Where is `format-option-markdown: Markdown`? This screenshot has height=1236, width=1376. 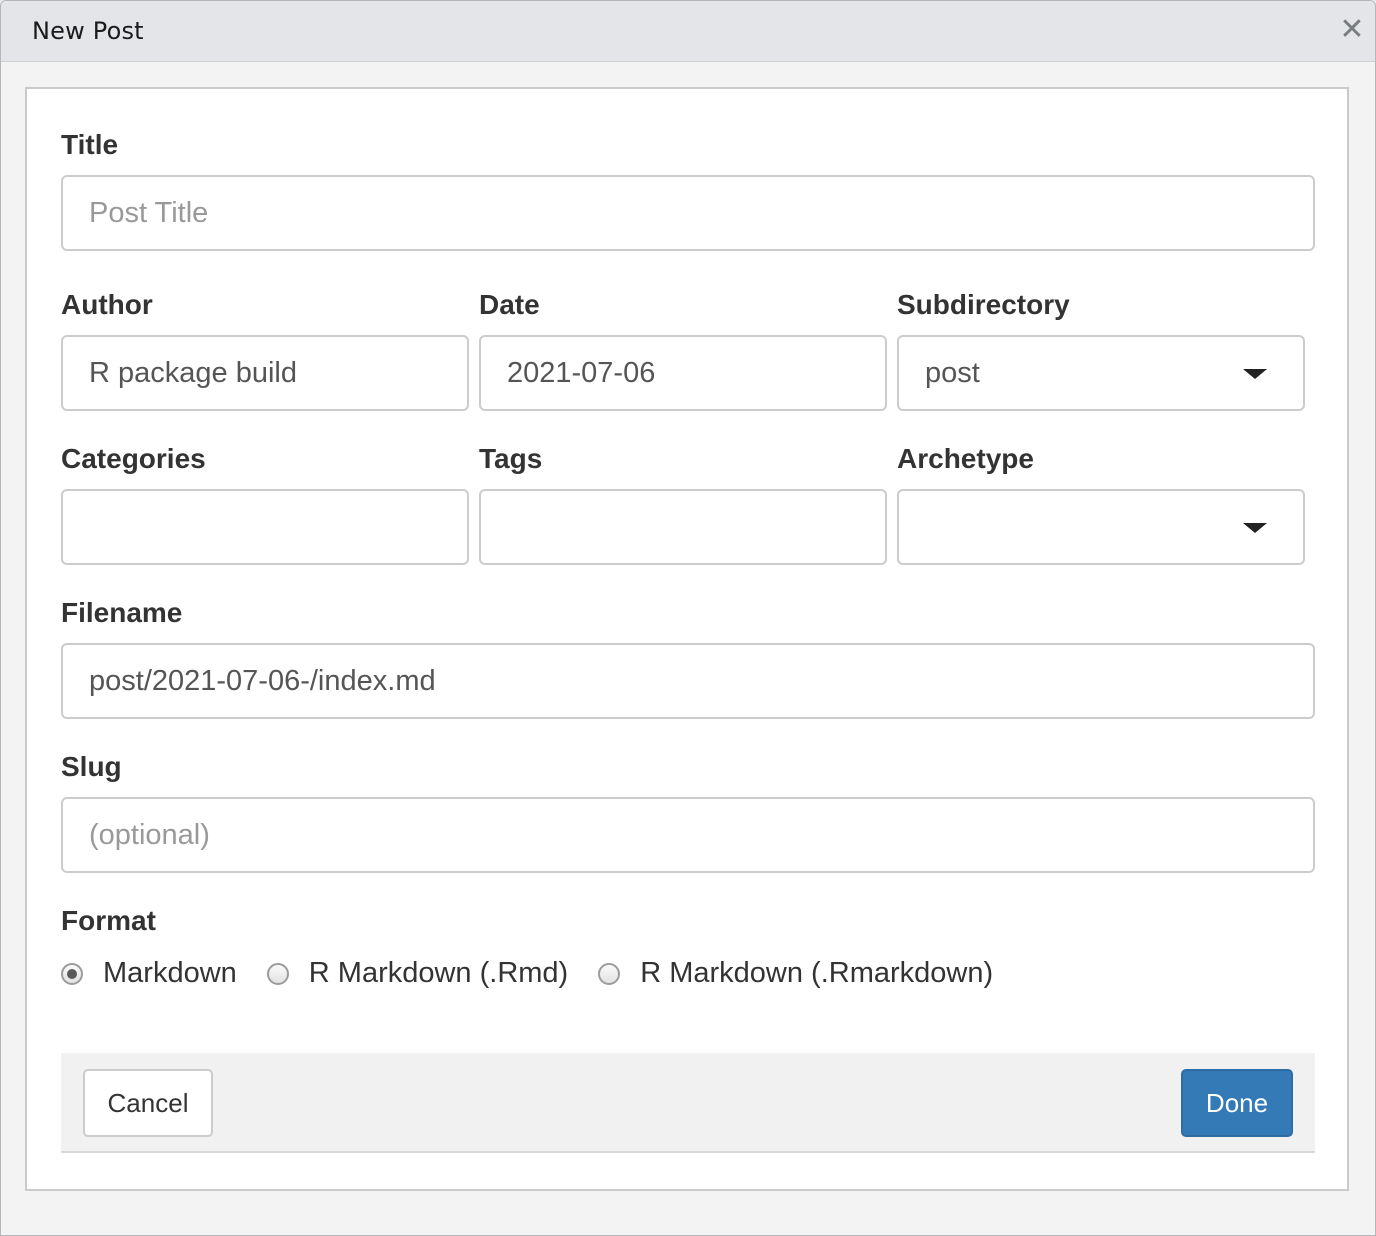
format-option-markdown: Markdown is located at coordinates (149, 973).